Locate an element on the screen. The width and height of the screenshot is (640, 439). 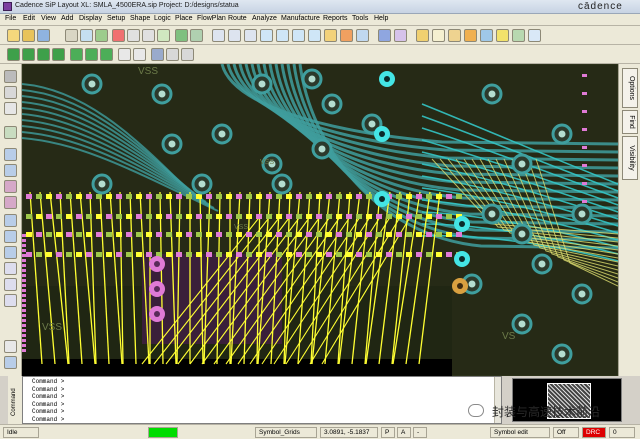
database-icon is located at coordinates (534, 35).